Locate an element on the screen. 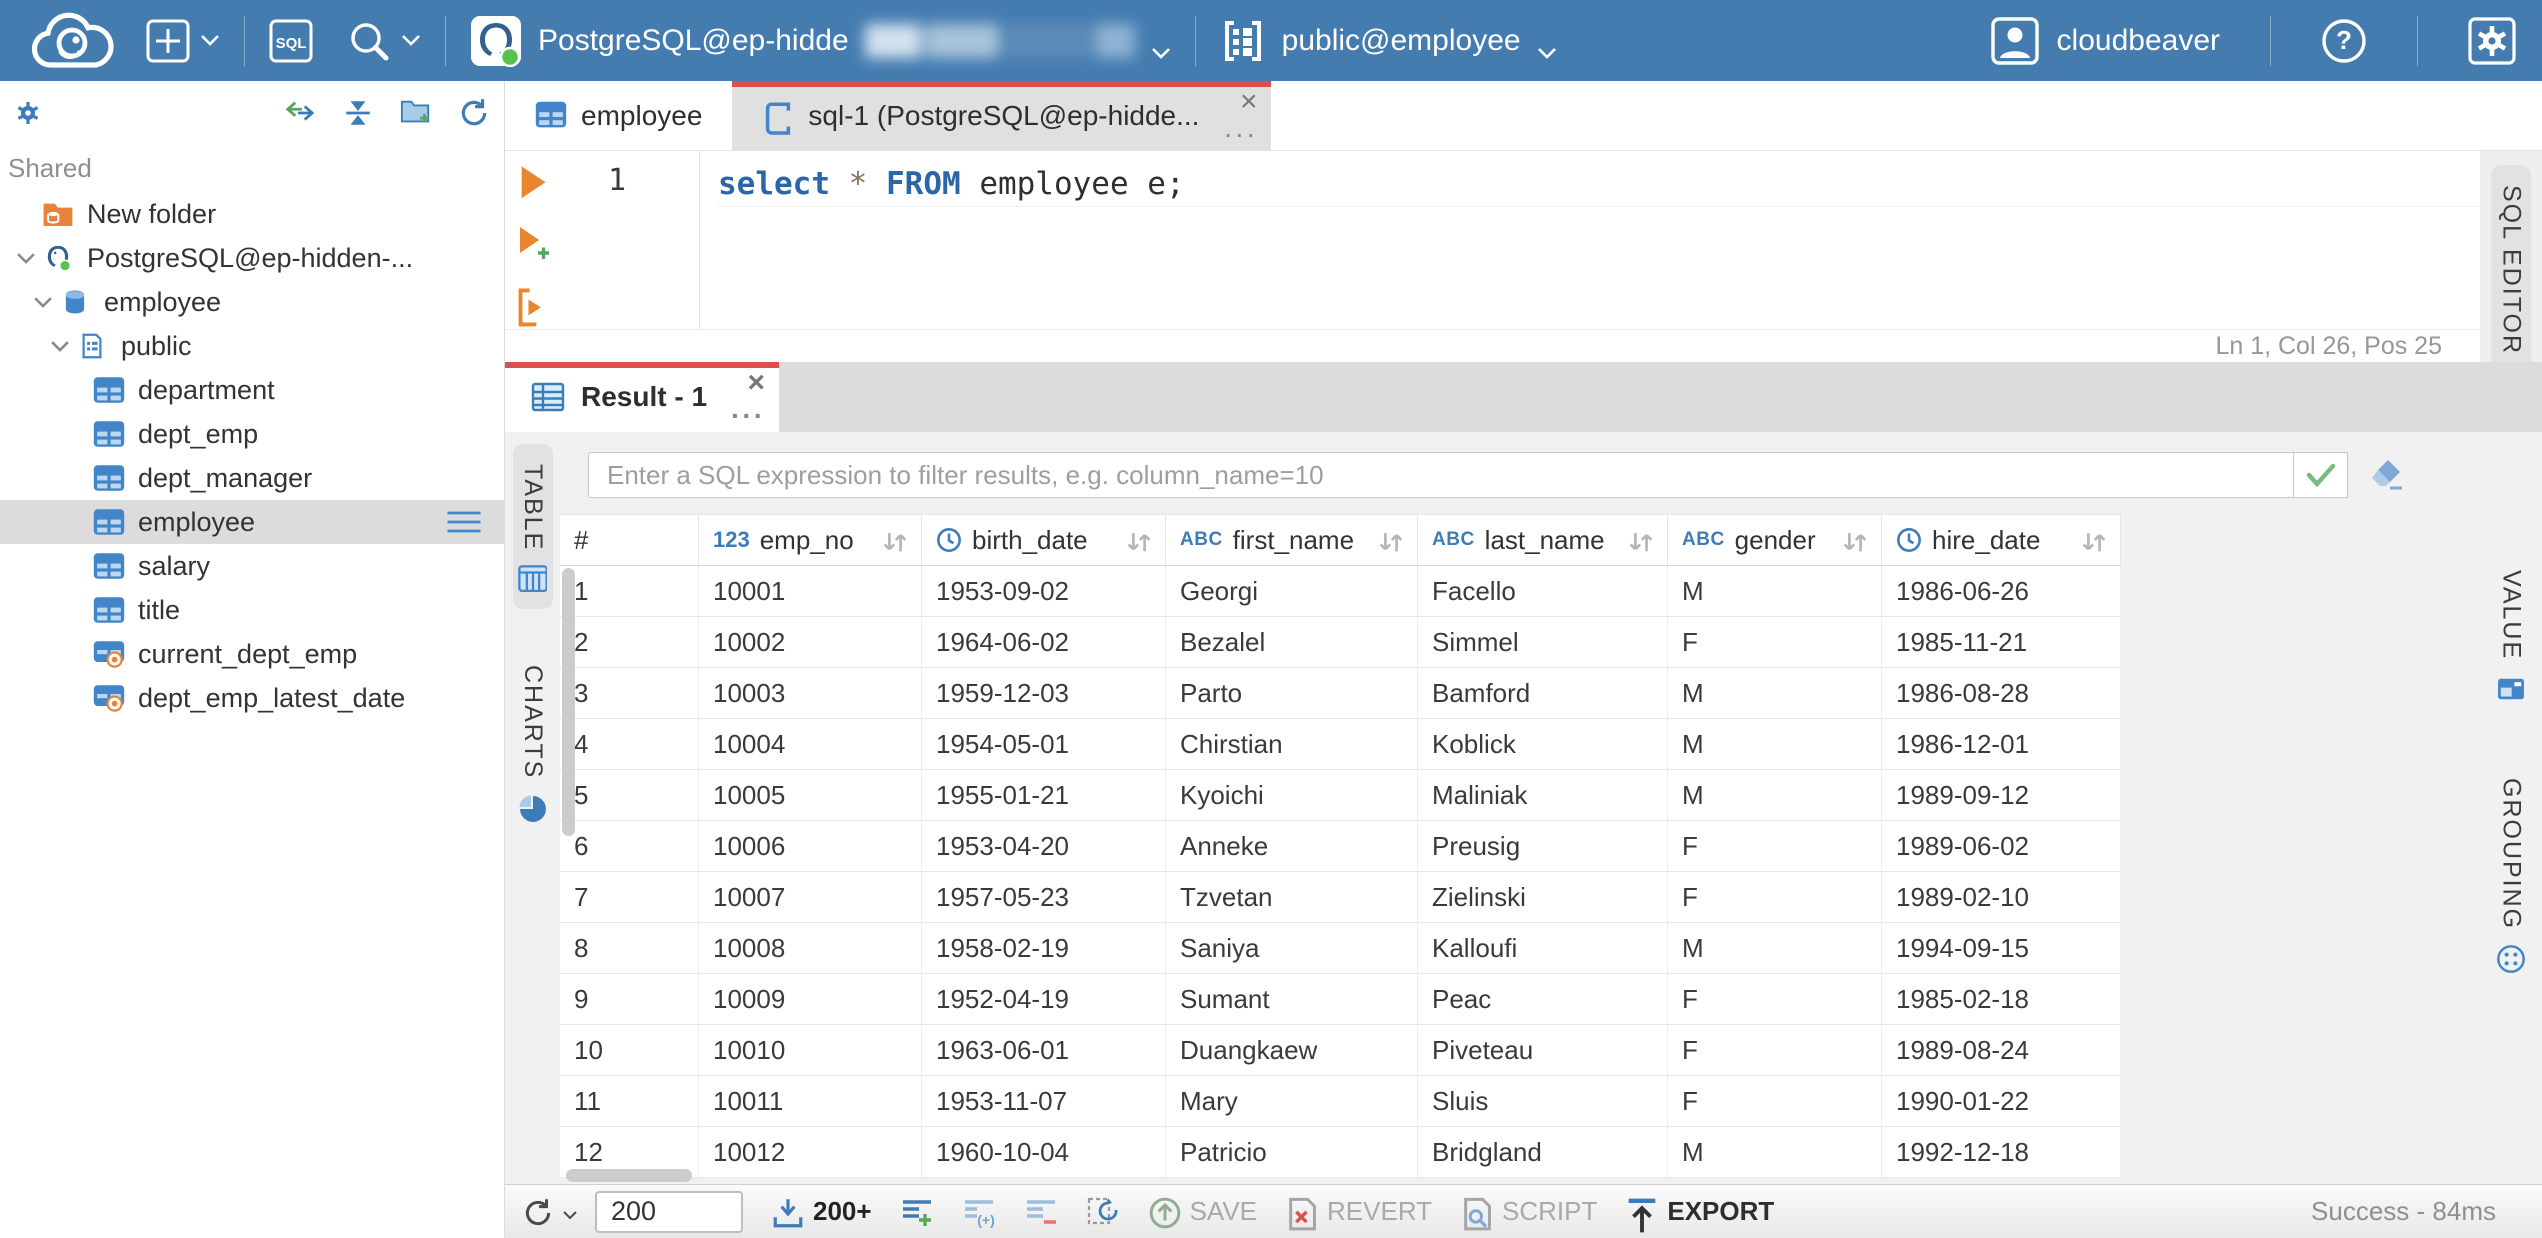 This screenshot has width=2542, height=1238. sidebar-settings-gear-icon is located at coordinates (28, 112).